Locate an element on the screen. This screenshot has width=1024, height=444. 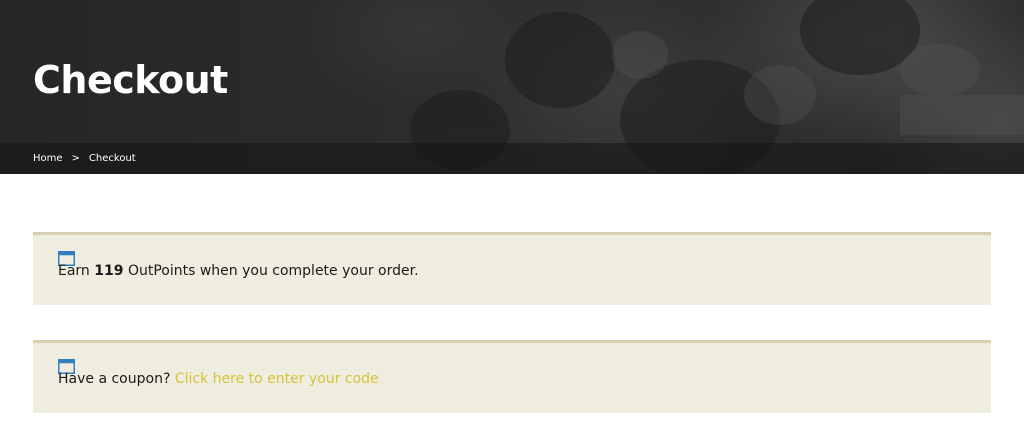
breadcrumb: Home > Checkout is located at coordinates (512, 158).